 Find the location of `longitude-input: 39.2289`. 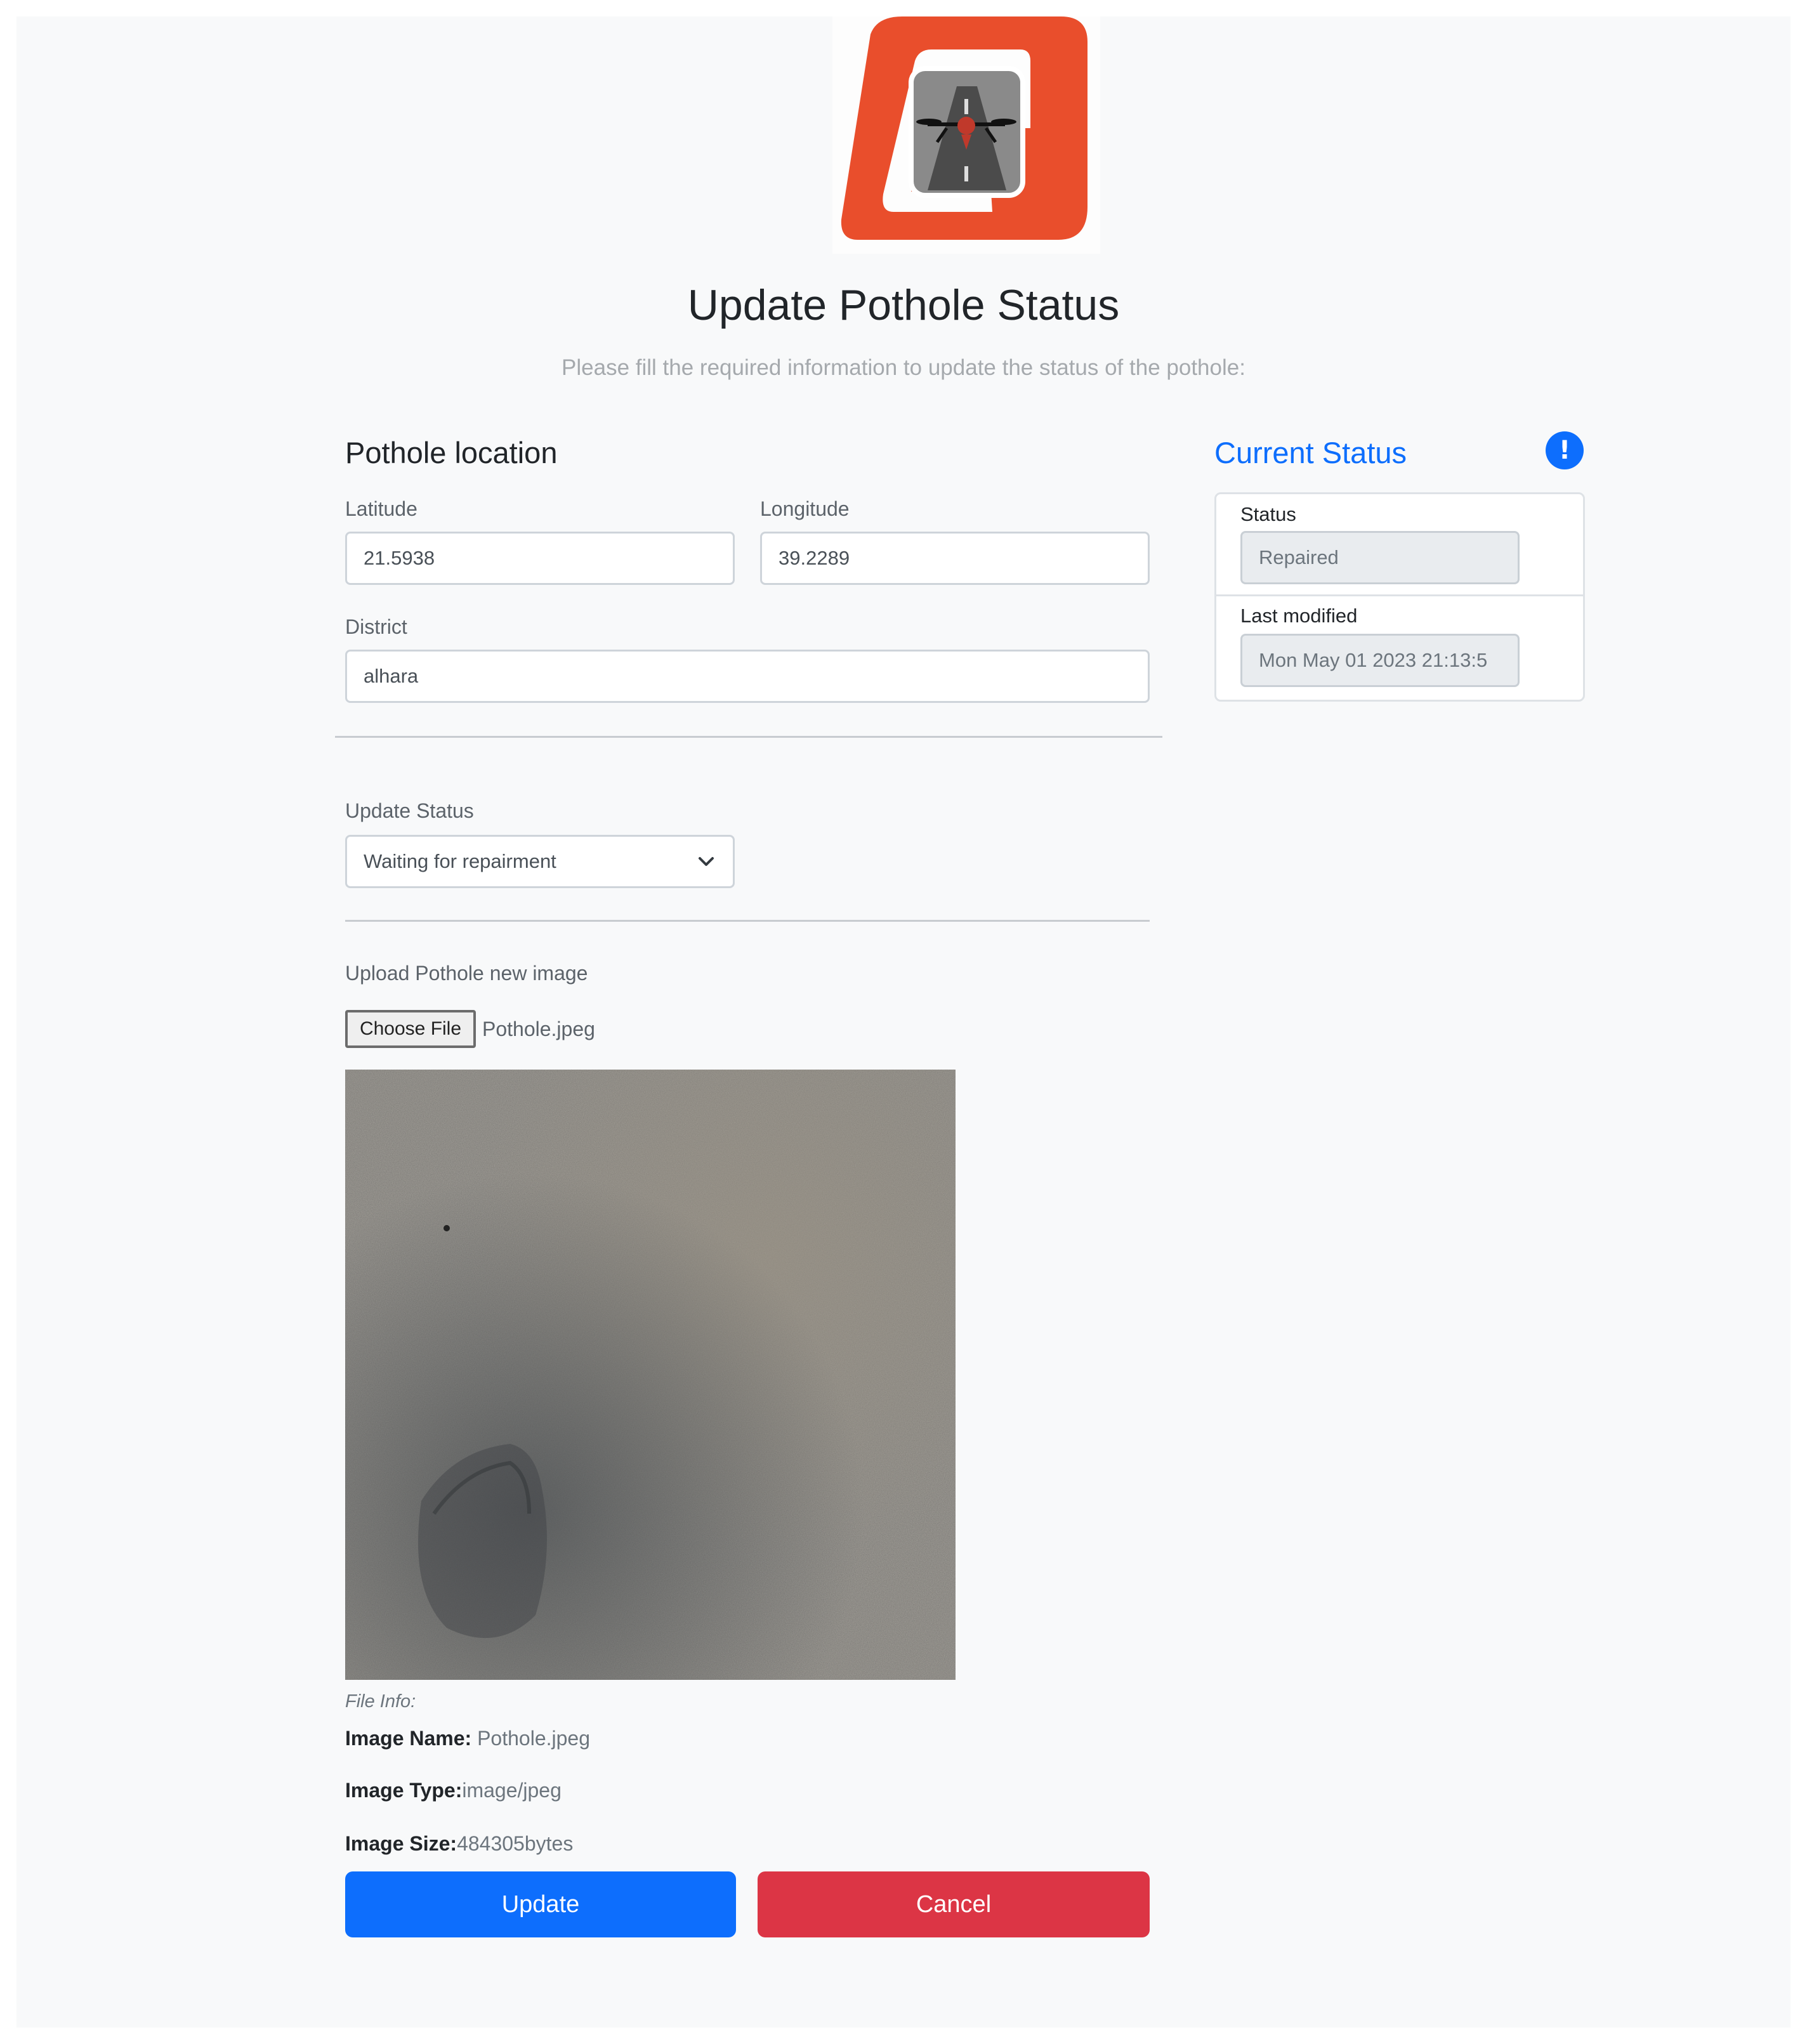

longitude-input: 39.2289 is located at coordinates (955, 558).